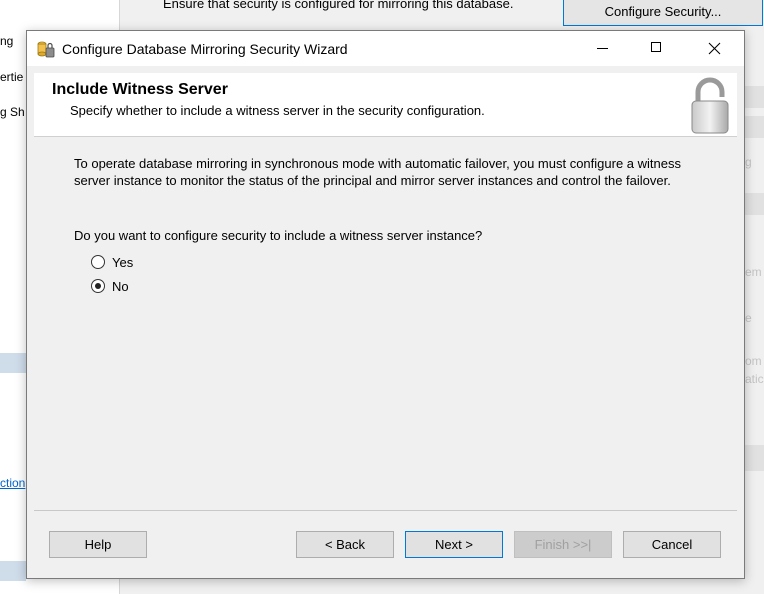 This screenshot has height=594, width=764. Describe the element at coordinates (710, 105) in the screenshot. I see `lock-icon` at that location.